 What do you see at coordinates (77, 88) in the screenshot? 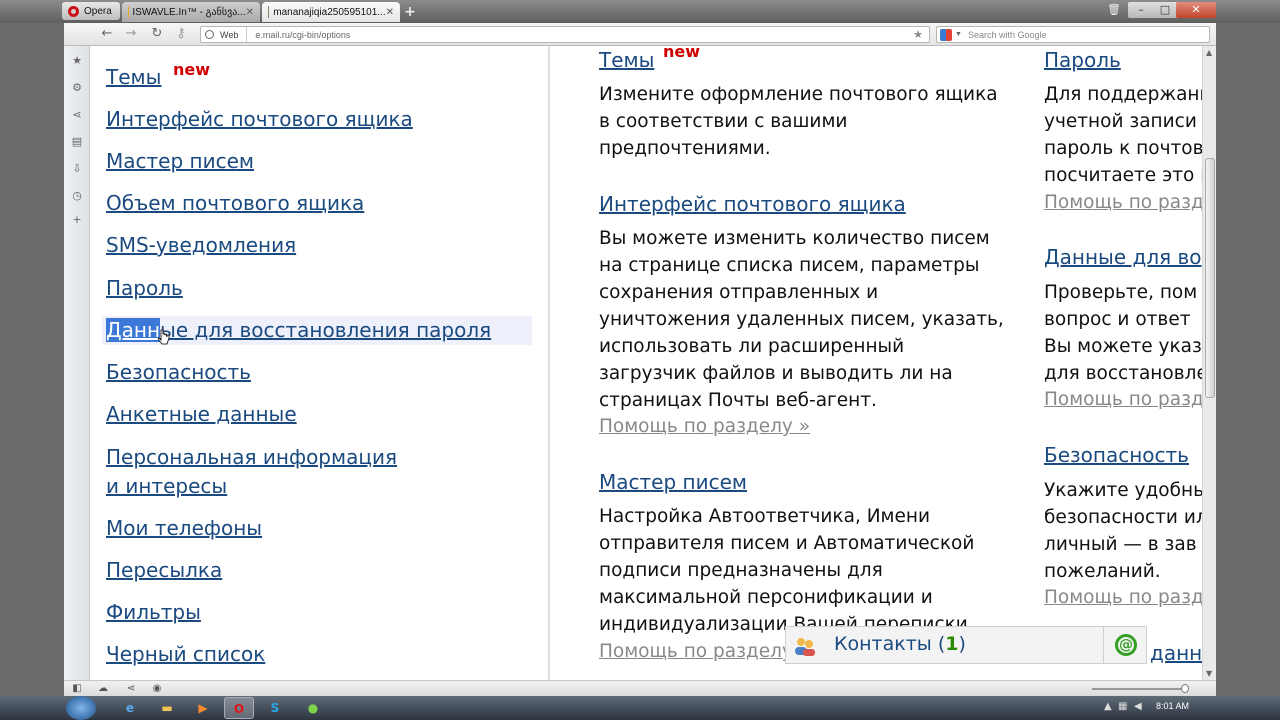
I see `gear-icon: ⚙` at bounding box center [77, 88].